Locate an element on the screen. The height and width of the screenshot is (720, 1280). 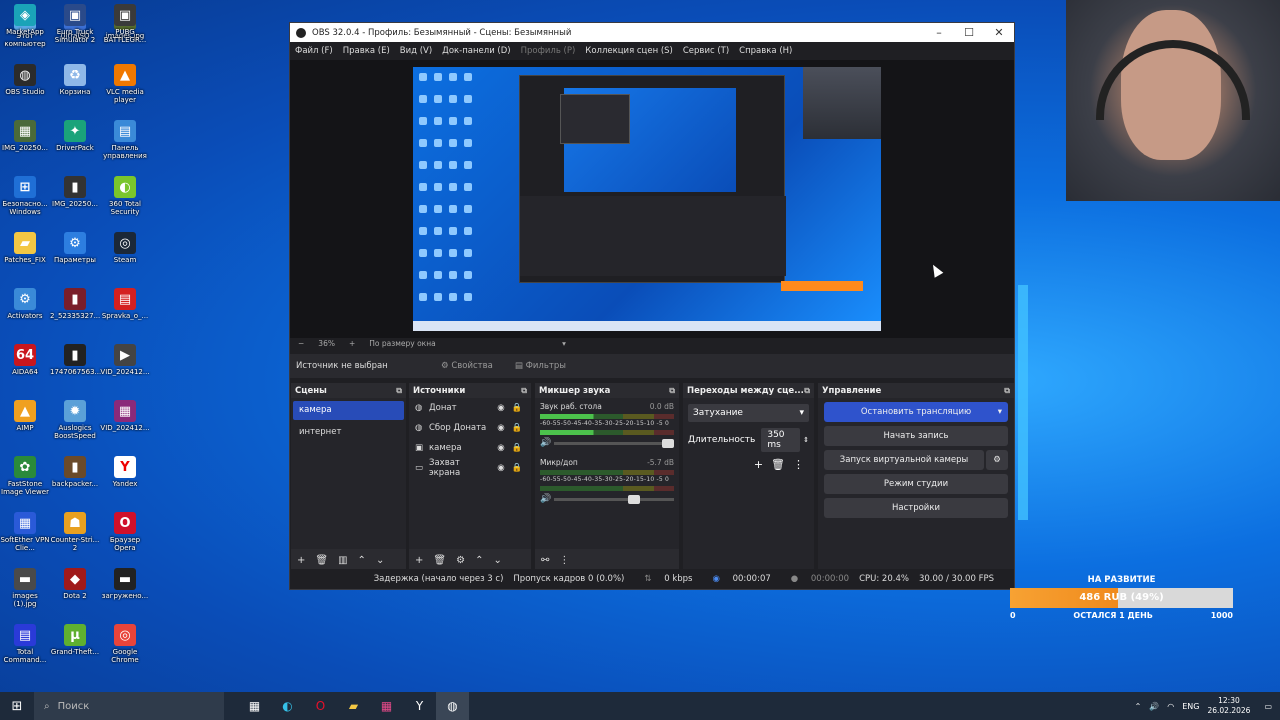
program-preview is located at coordinates (647, 199).